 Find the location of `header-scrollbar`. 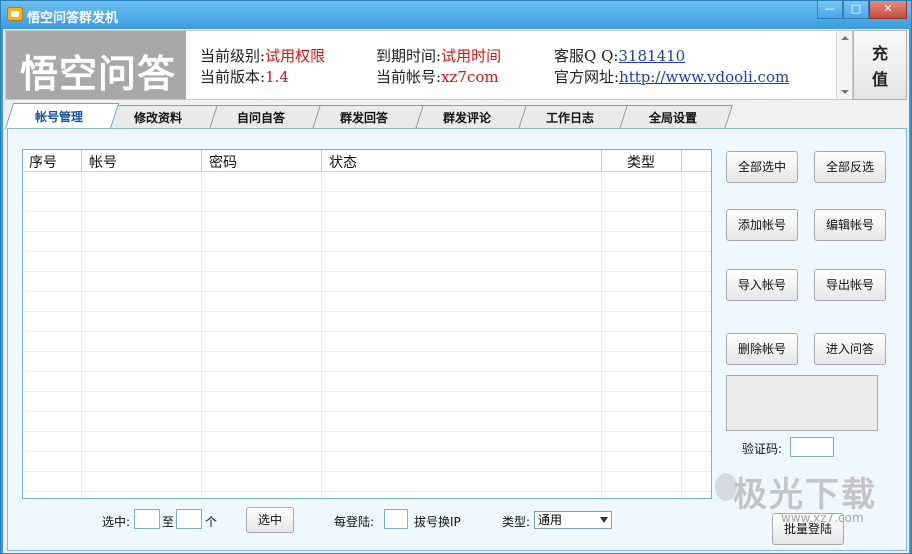

header-scrollbar is located at coordinates (844, 65).